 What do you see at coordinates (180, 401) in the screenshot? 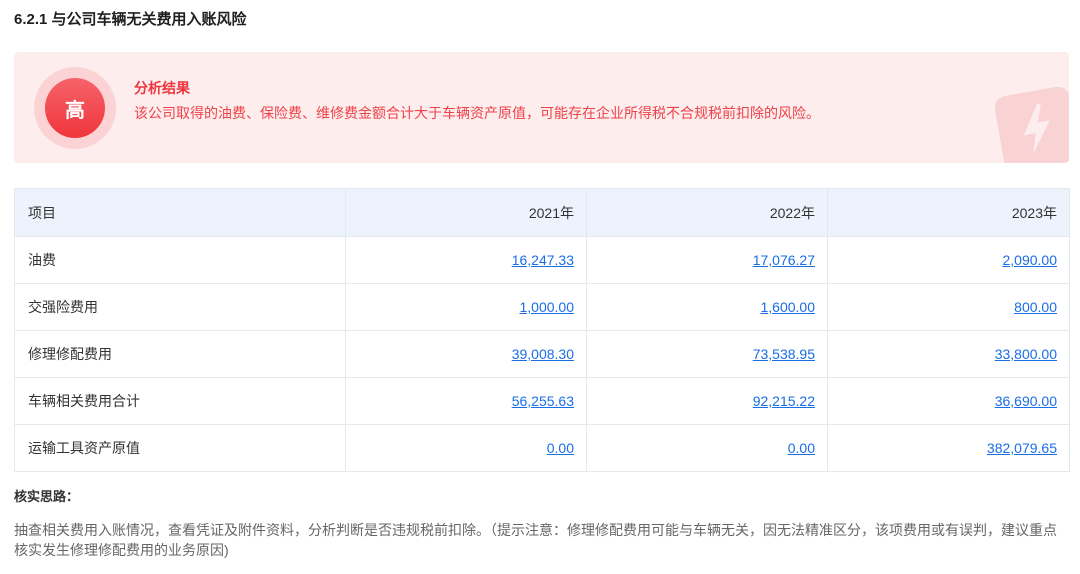
I see `row-label: 车辆相关费用合计` at bounding box center [180, 401].